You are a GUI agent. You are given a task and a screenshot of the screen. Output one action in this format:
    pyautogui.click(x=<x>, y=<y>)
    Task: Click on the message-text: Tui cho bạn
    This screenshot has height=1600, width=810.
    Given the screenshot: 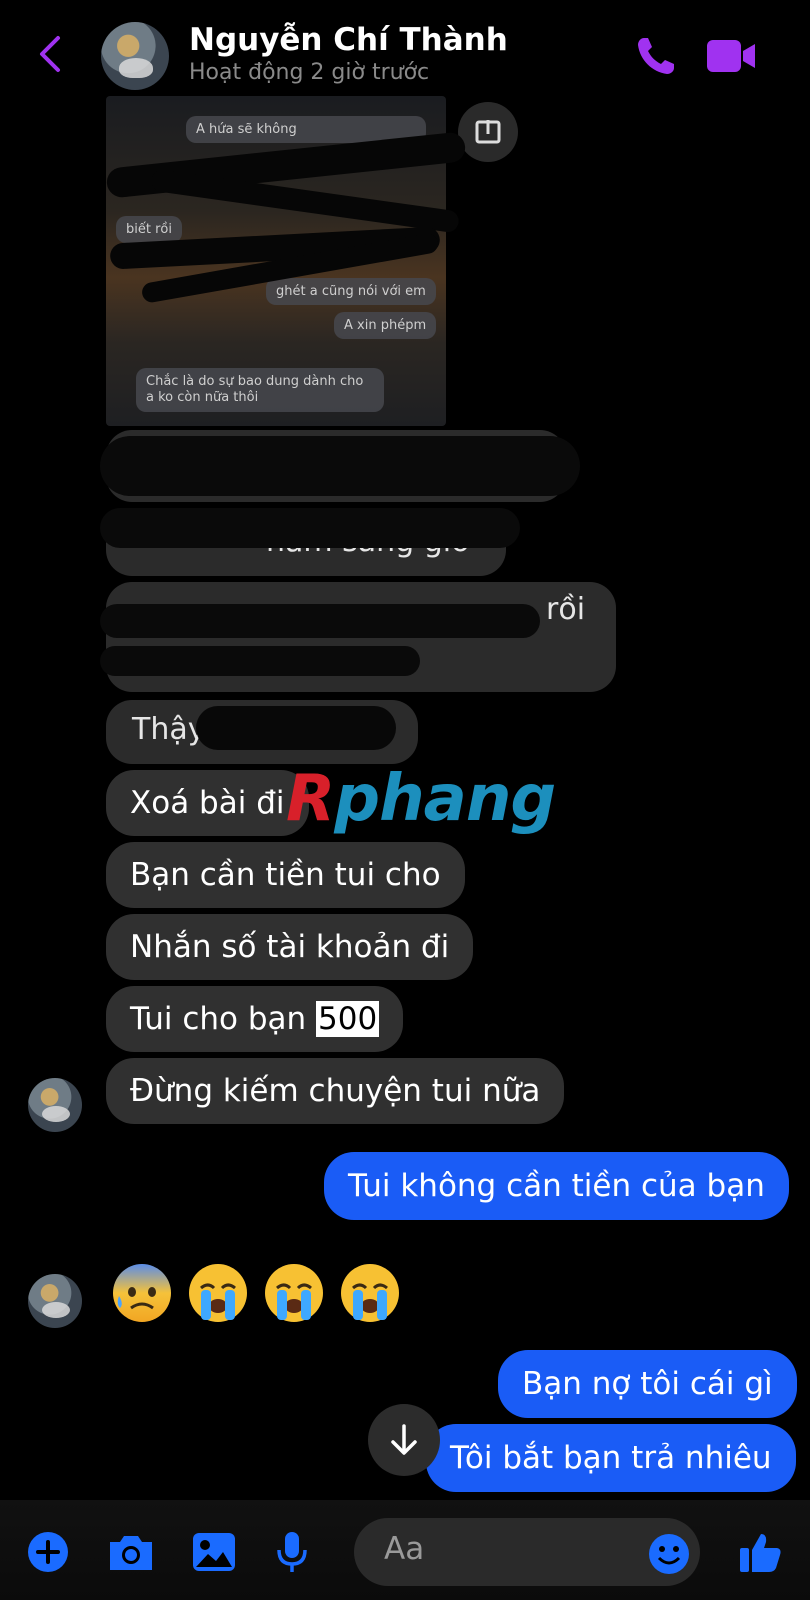 What is the action you would take?
    pyautogui.click(x=223, y=1019)
    